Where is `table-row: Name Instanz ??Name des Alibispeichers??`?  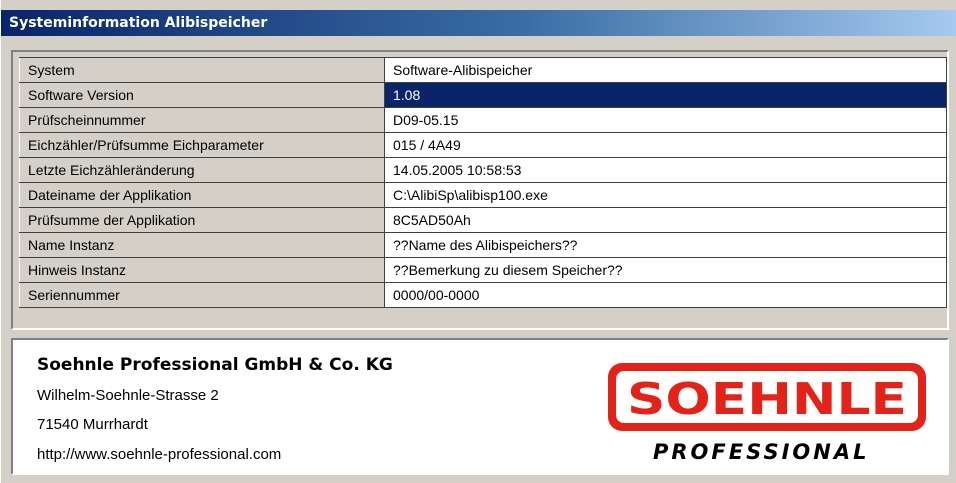
table-row: Name Instanz ??Name des Alibispeichers?? is located at coordinates (483, 245).